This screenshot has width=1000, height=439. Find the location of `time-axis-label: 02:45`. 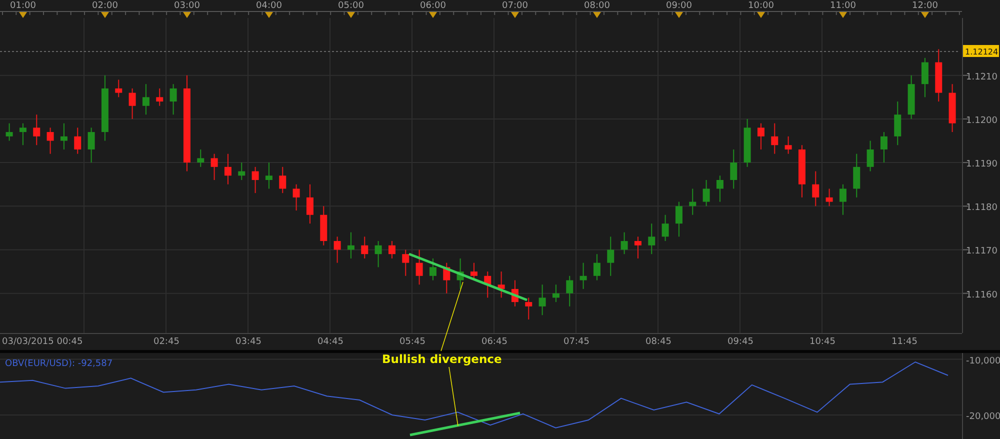

time-axis-label: 02:45 is located at coordinates (167, 342).